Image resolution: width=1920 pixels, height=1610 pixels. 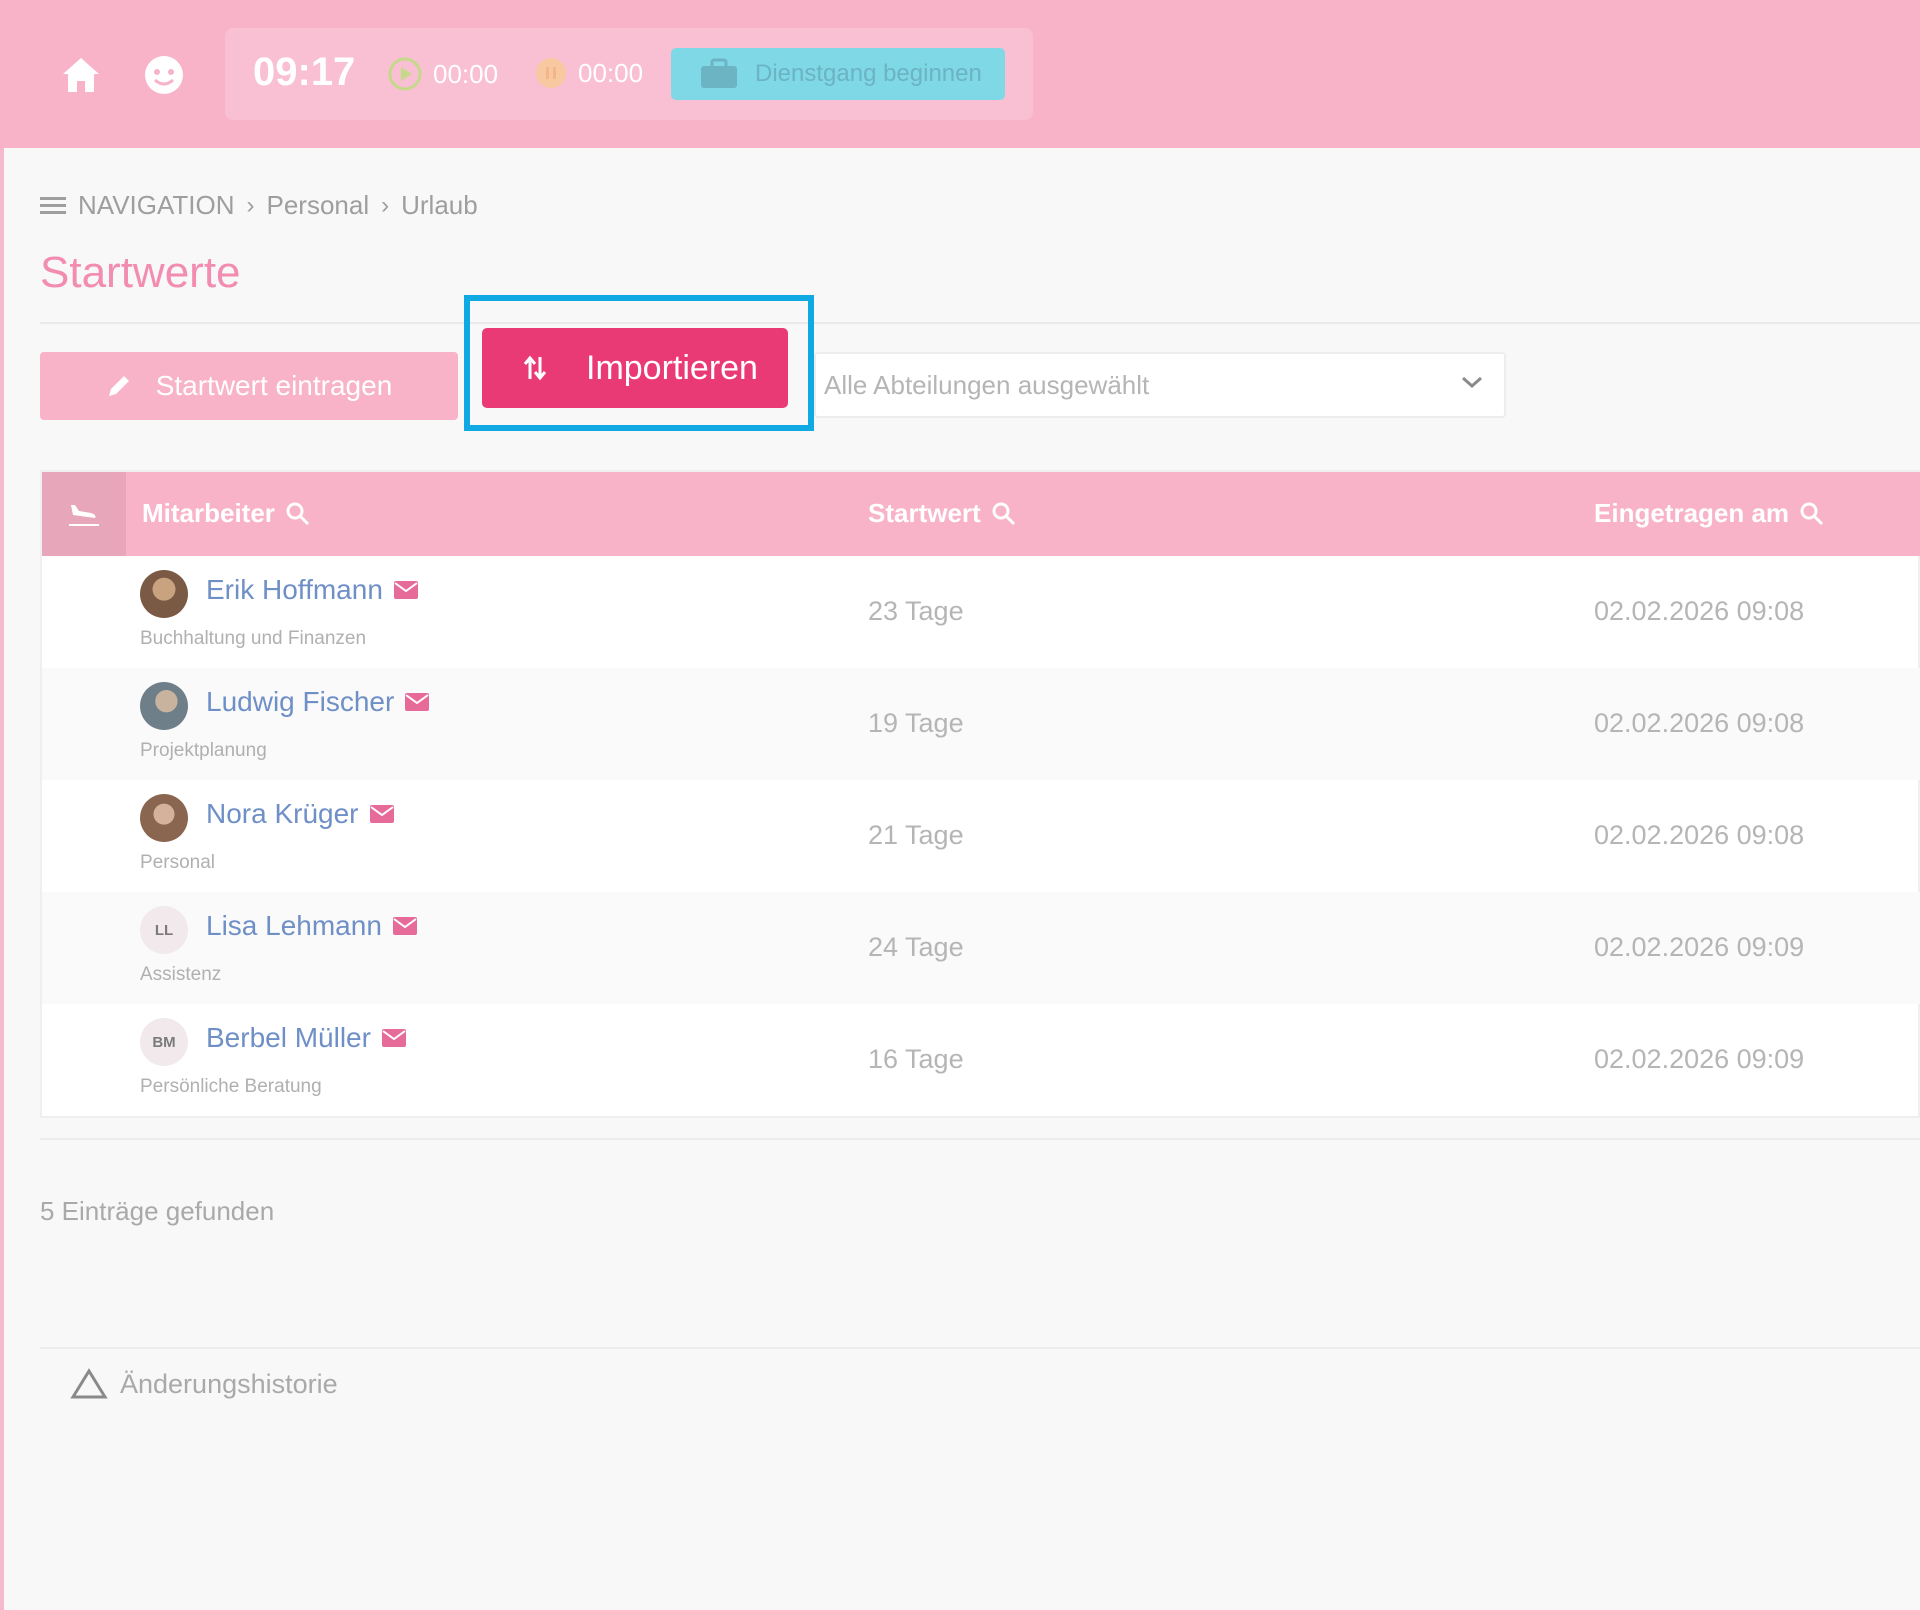 What do you see at coordinates (294, 590) in the screenshot?
I see `employee-name: Erik Hoffmann` at bounding box center [294, 590].